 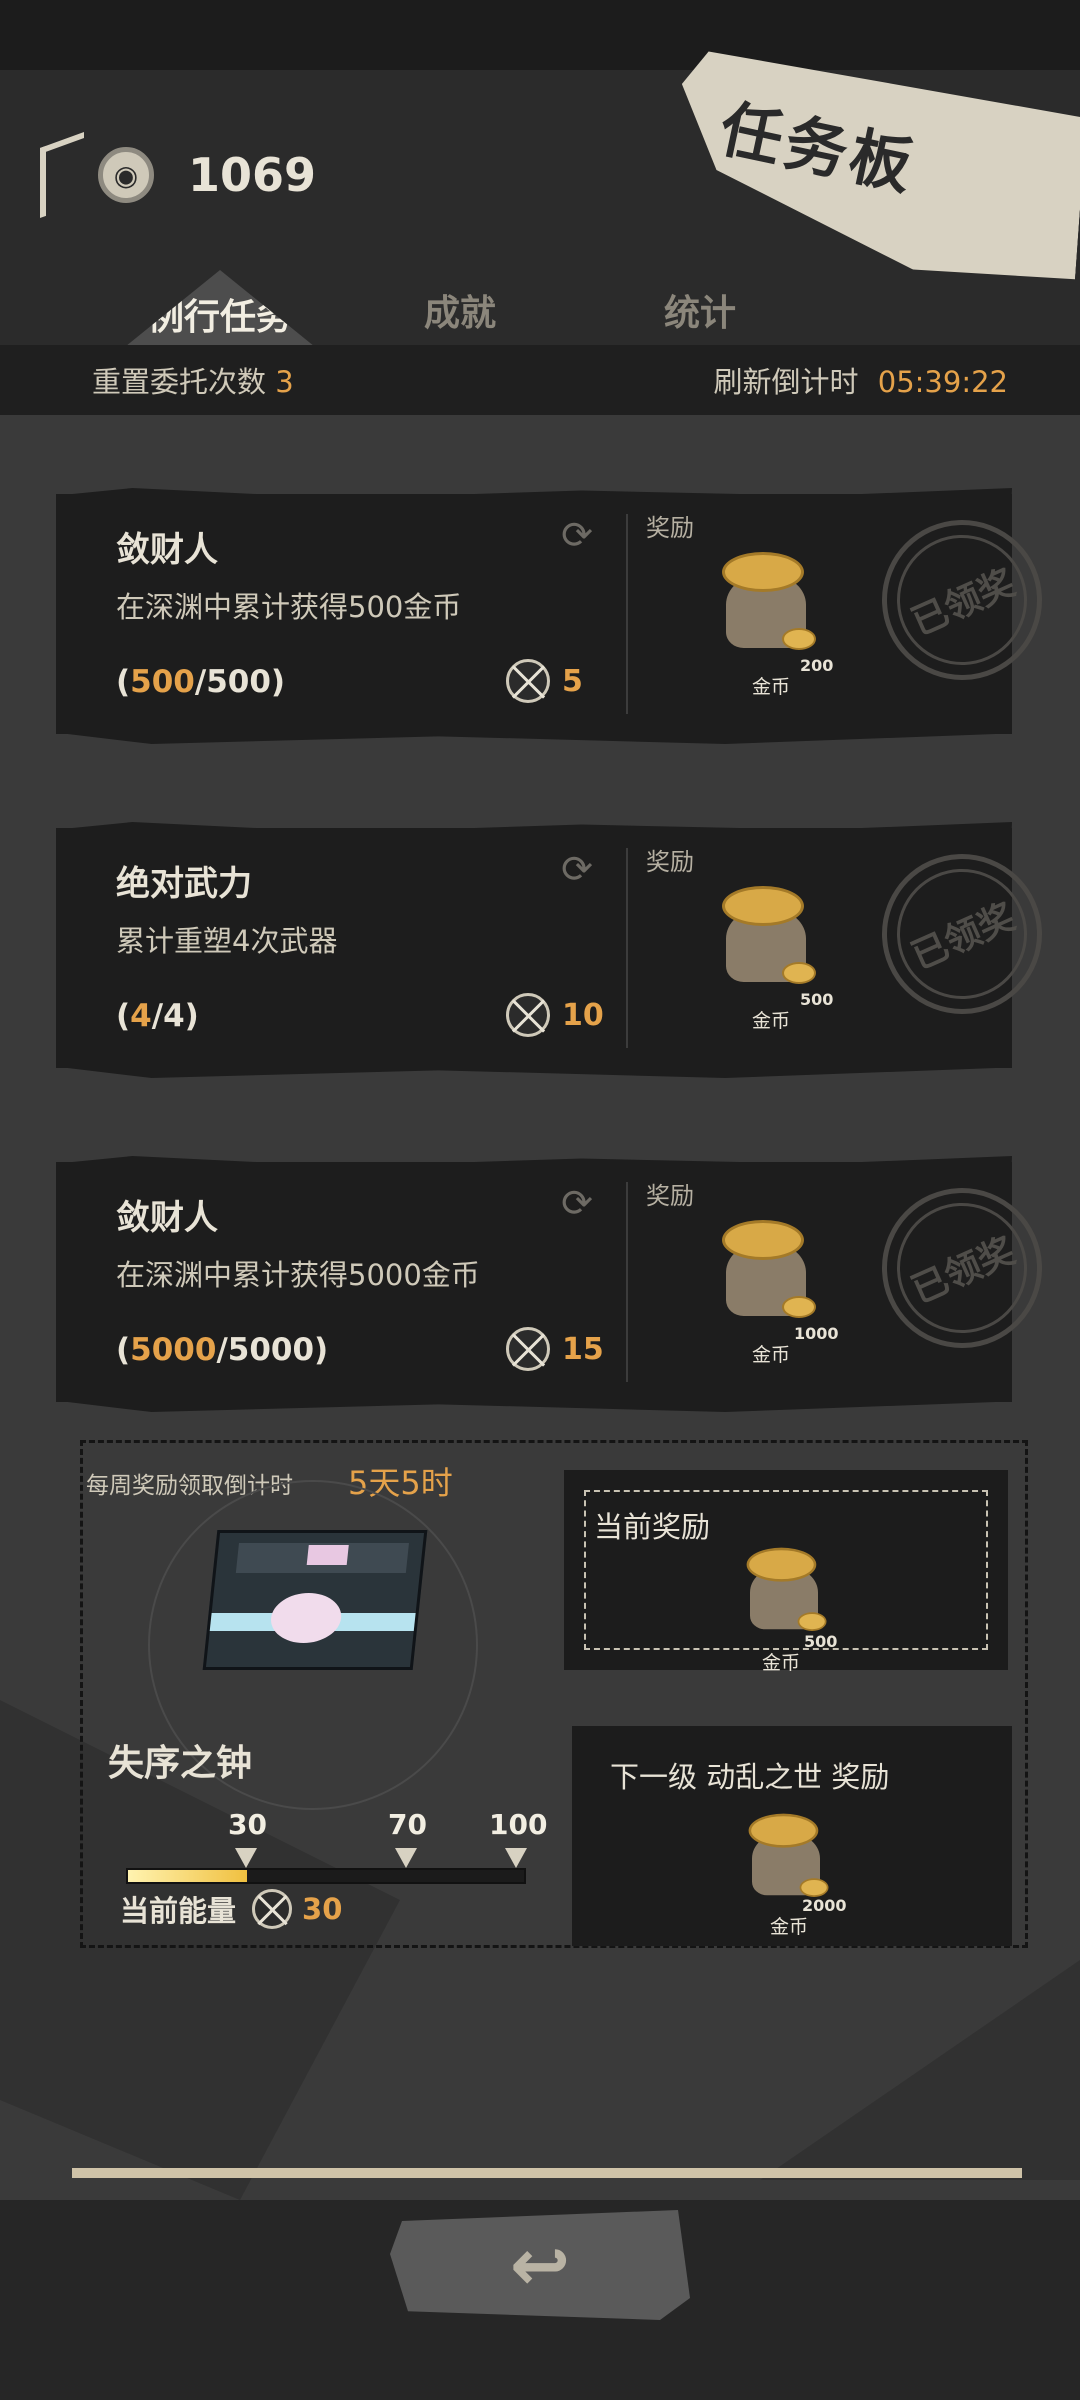 I want to click on refresh-countdown: 刷新倒计时 05:39:22, so click(x=861, y=380).